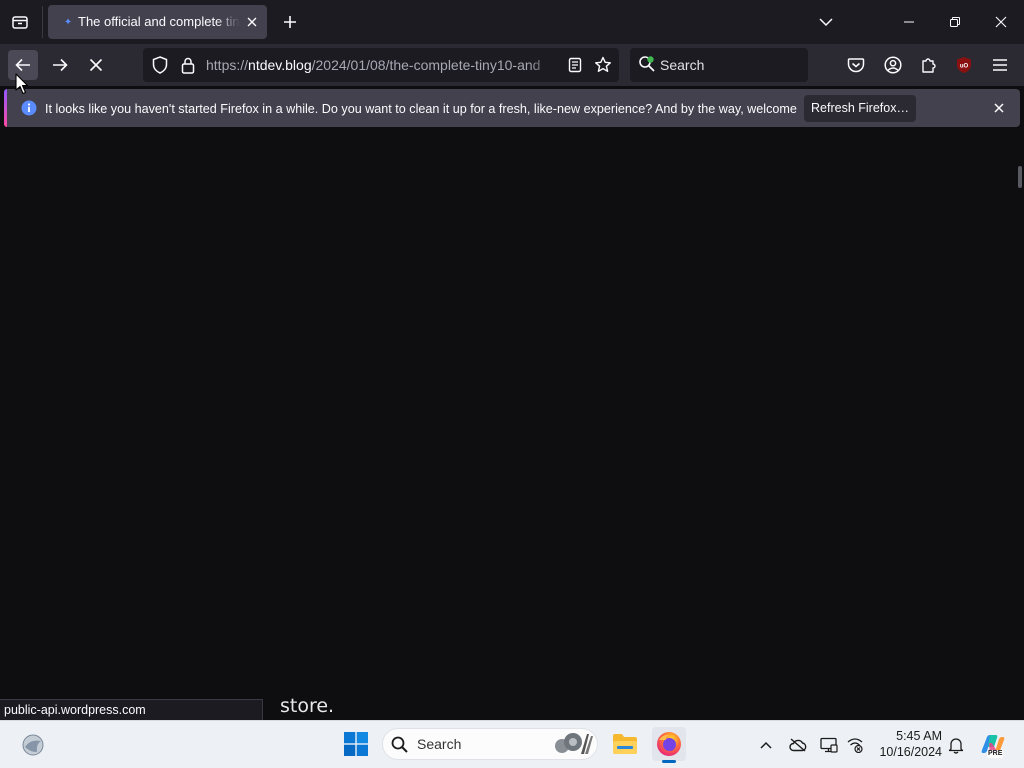 This screenshot has width=1024, height=768. What do you see at coordinates (160, 65) in the screenshot?
I see `tracking-protection-shield-icon` at bounding box center [160, 65].